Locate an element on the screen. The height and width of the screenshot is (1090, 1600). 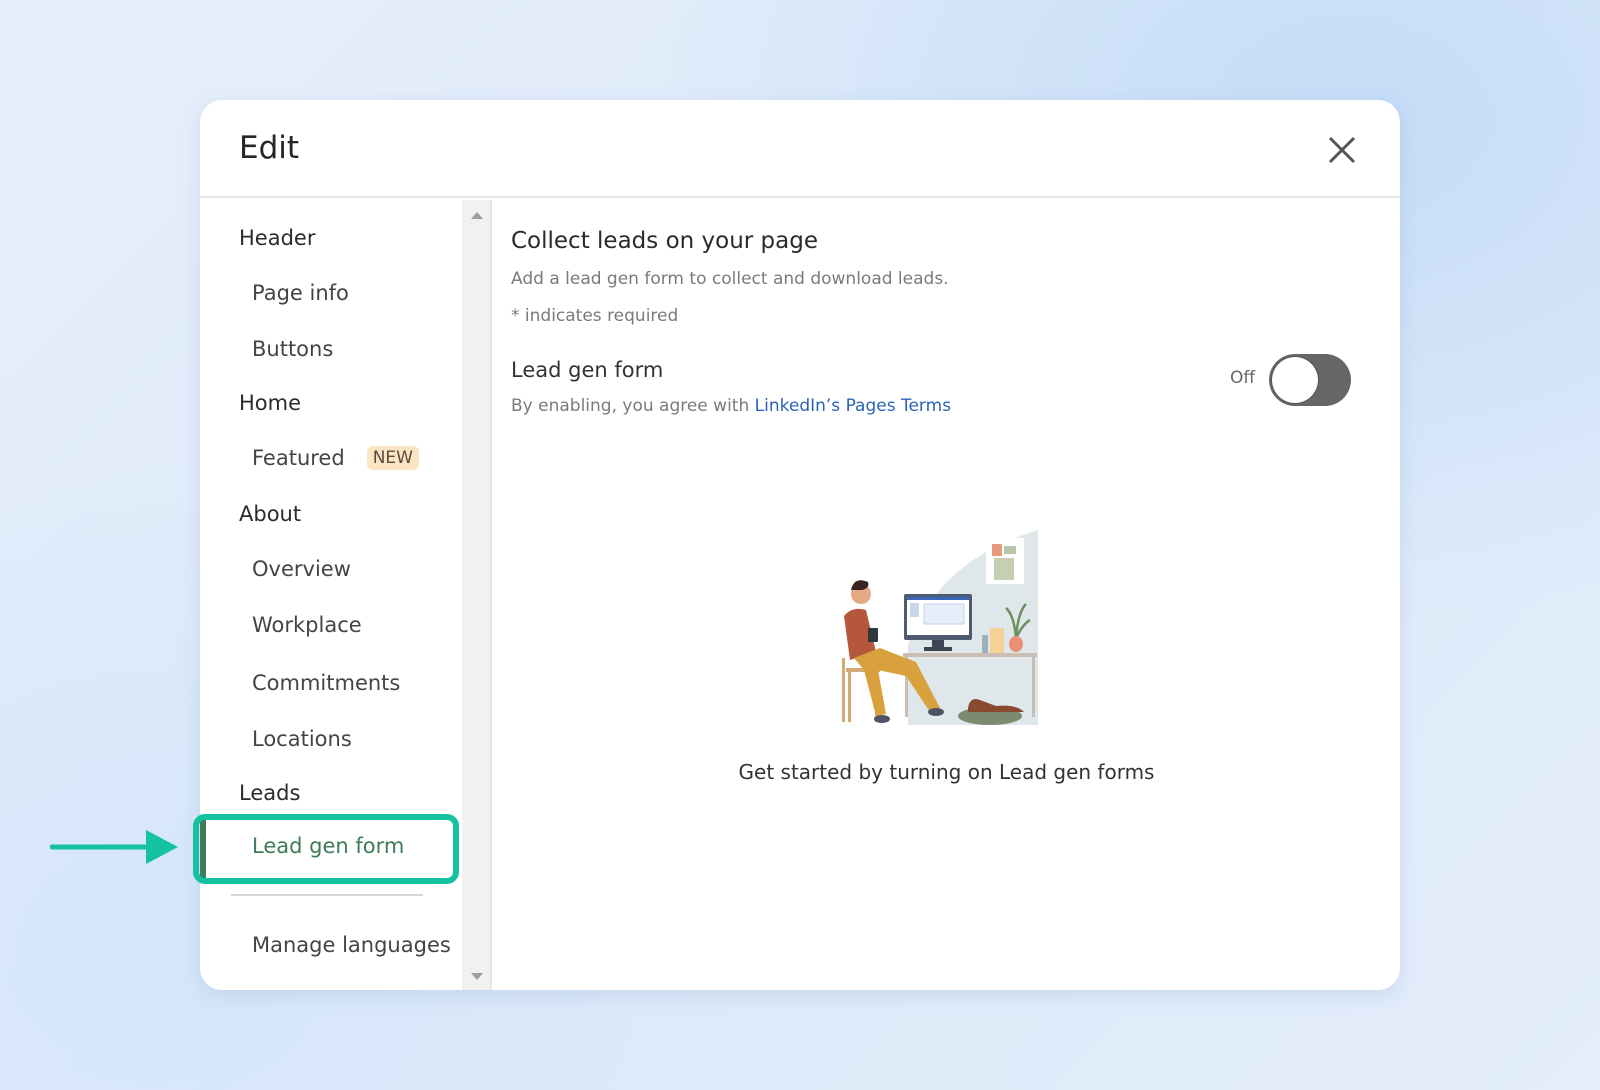
help-prefix: By enabling, you agree with is located at coordinates (633, 406).